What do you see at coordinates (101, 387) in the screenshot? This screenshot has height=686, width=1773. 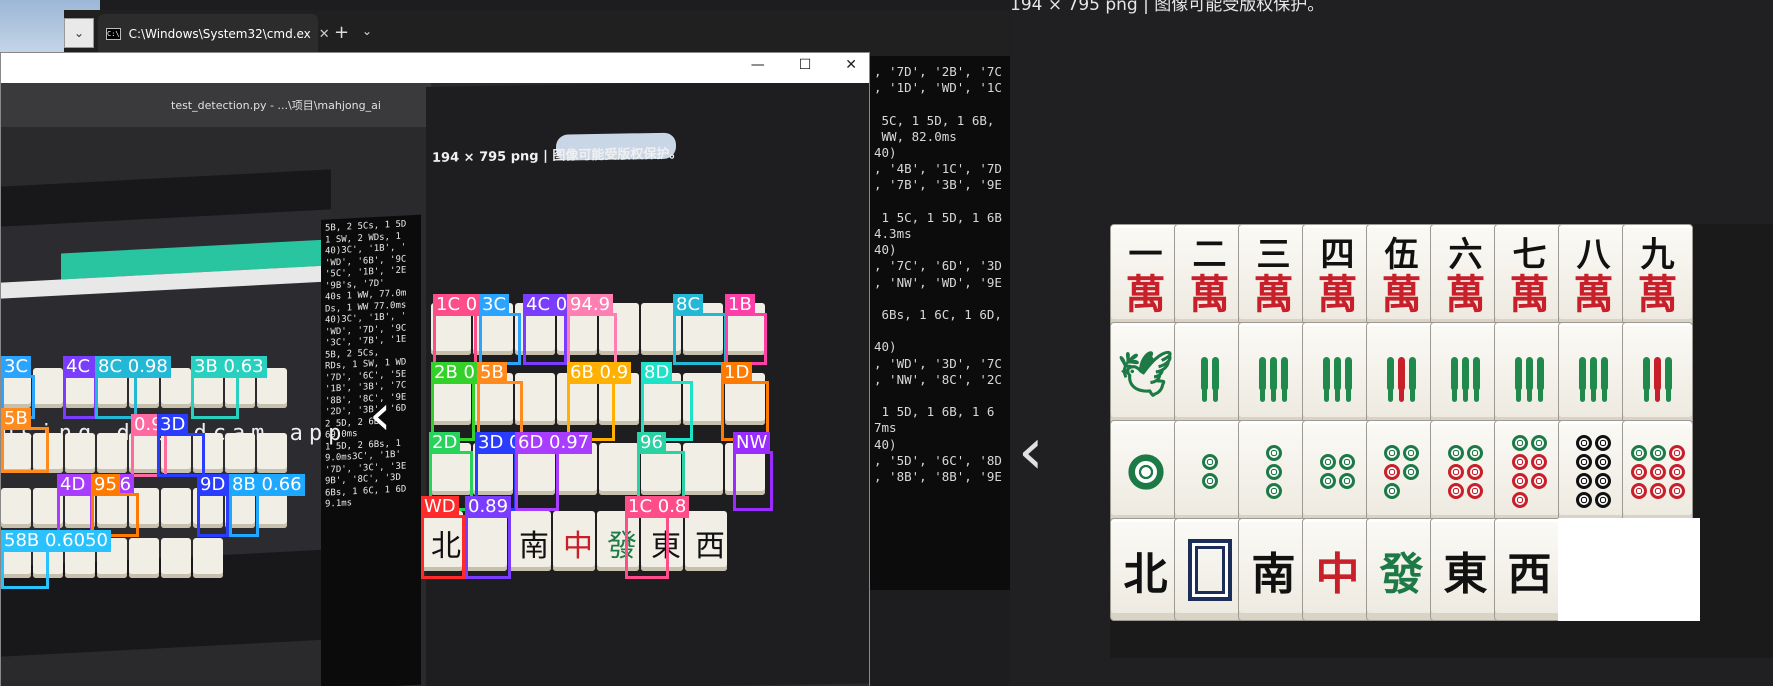 I see `detection-box: 4C 0.97` at bounding box center [101, 387].